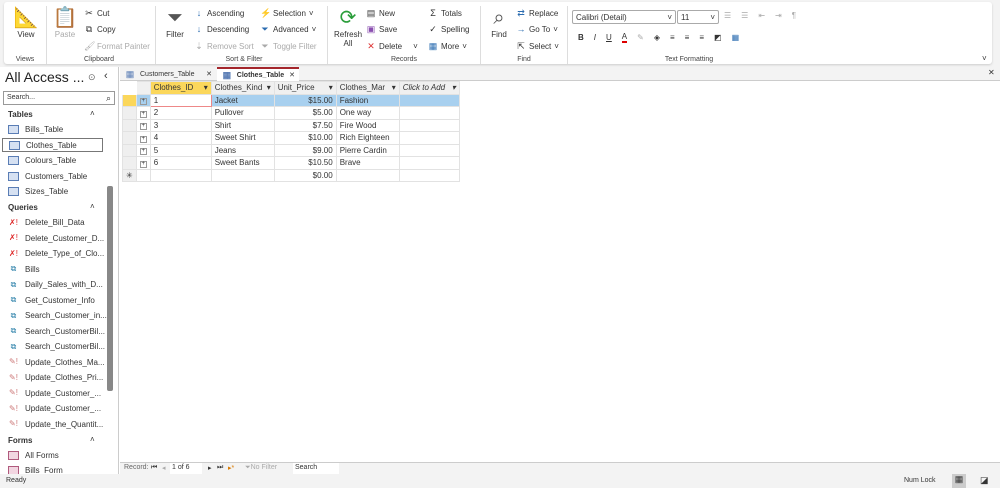  Describe the element at coordinates (316, 468) in the screenshot. I see `record-search-input: Search` at that location.